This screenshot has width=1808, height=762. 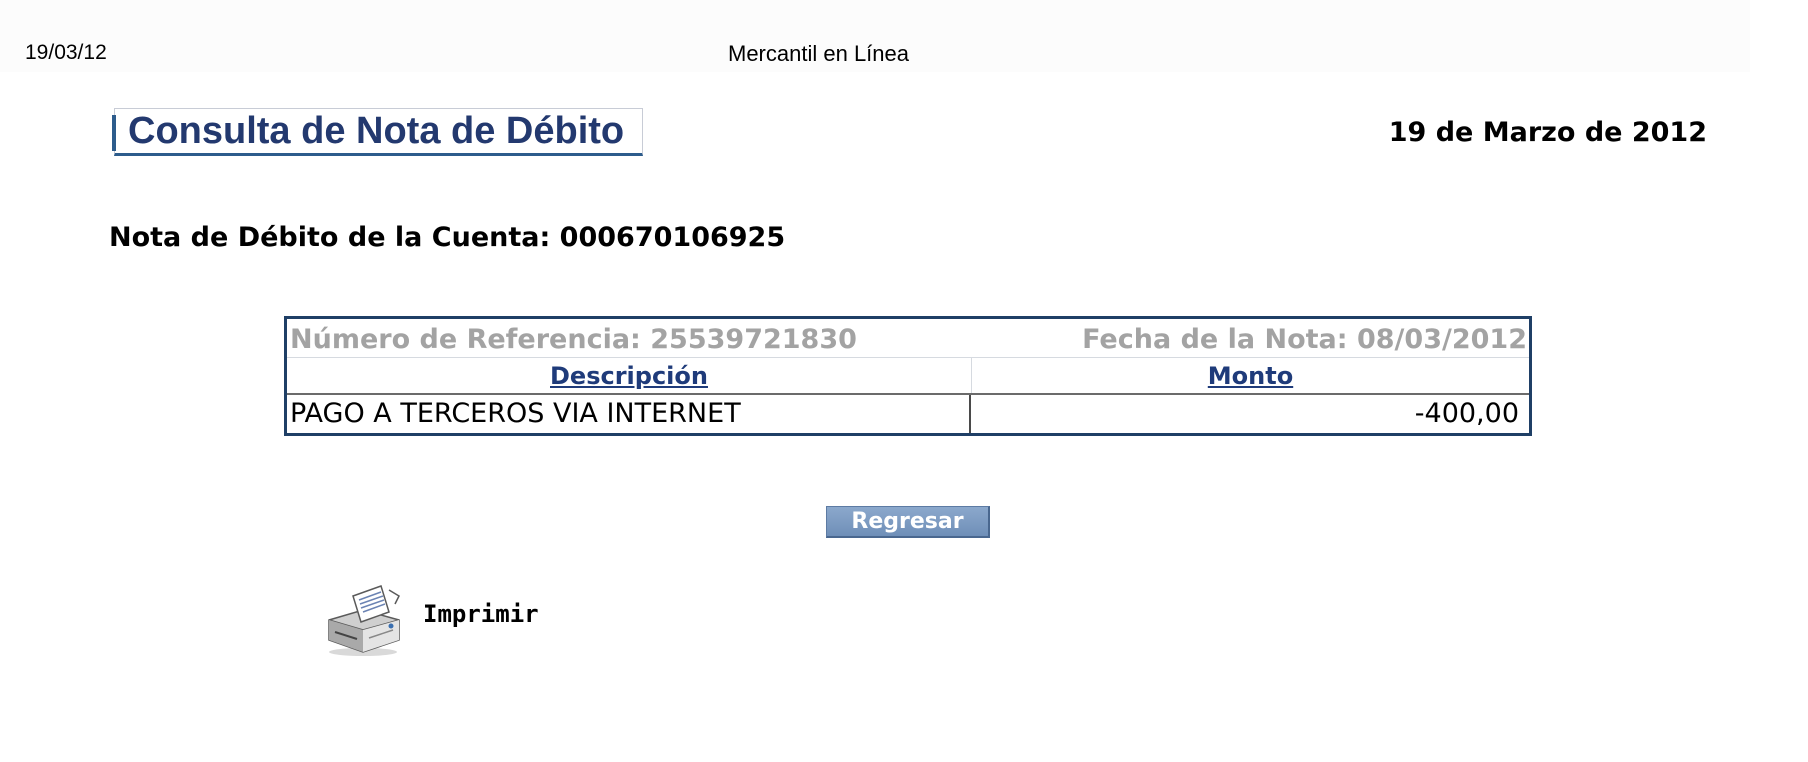 I want to click on note-date: Fecha de la Nota: 08/03/2012, so click(x=1304, y=339).